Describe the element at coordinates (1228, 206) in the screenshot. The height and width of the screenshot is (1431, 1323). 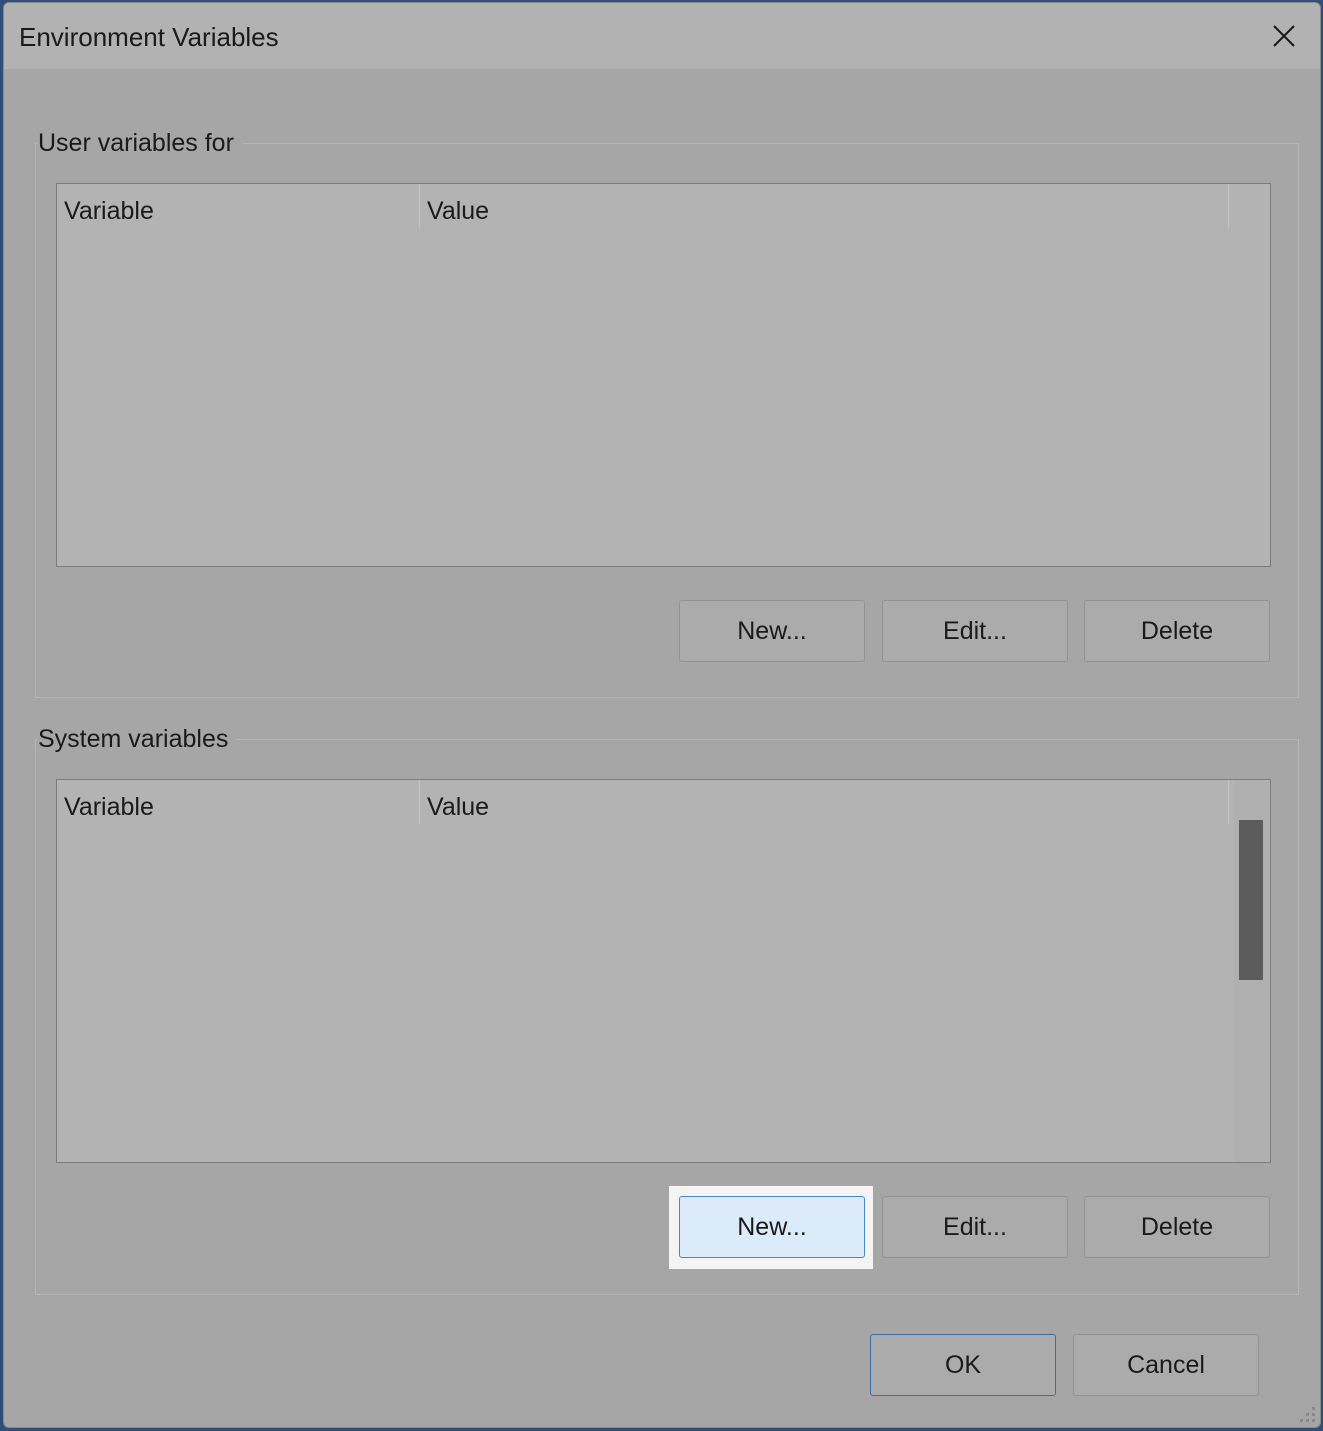
I see `user-column-separator-end` at that location.